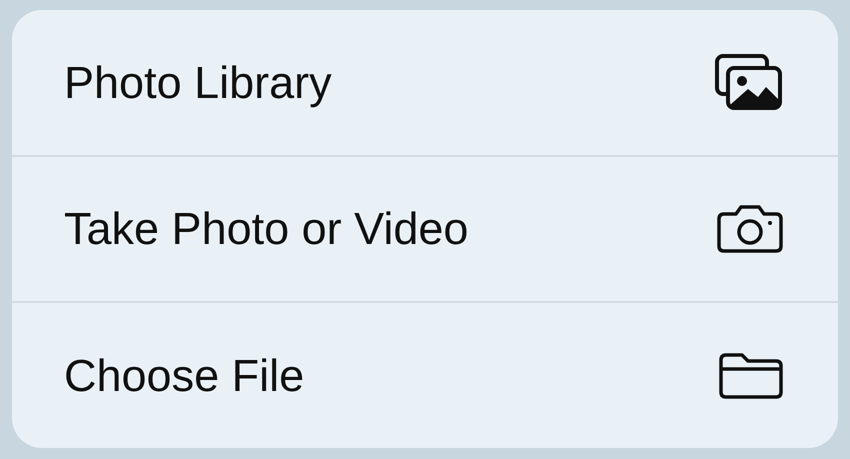  I want to click on camera-icon, so click(750, 229).